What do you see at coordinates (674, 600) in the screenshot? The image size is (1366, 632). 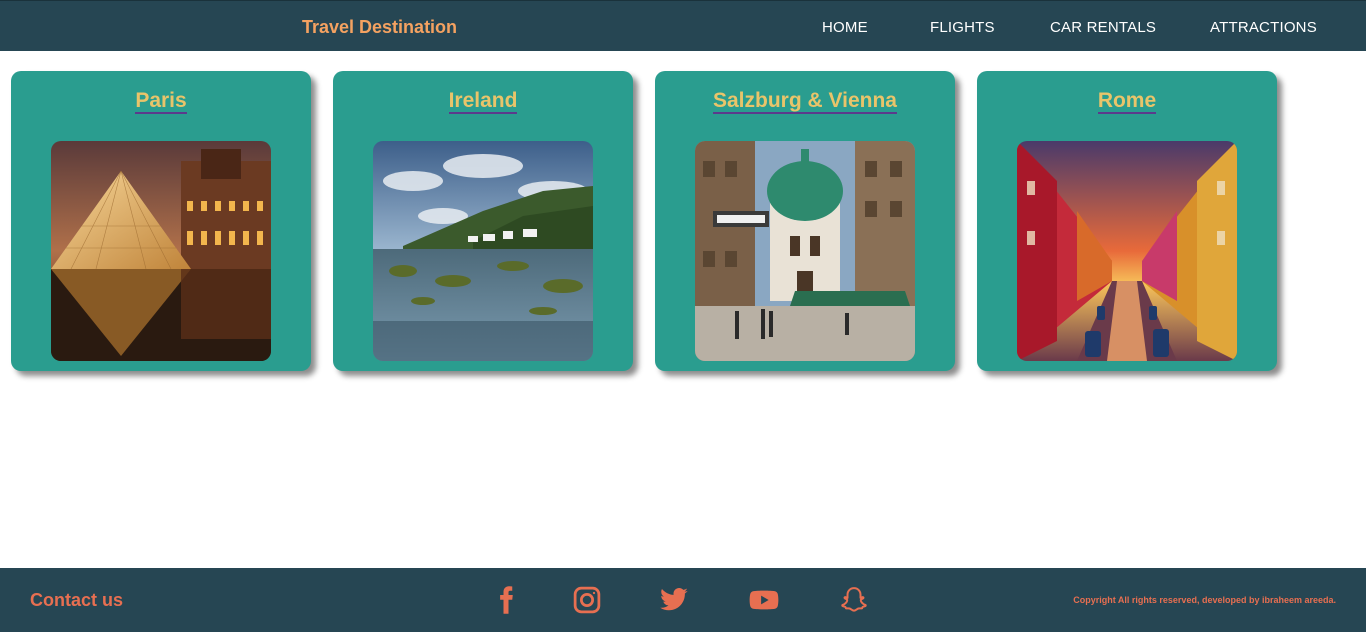 I see `twitter-icon` at bounding box center [674, 600].